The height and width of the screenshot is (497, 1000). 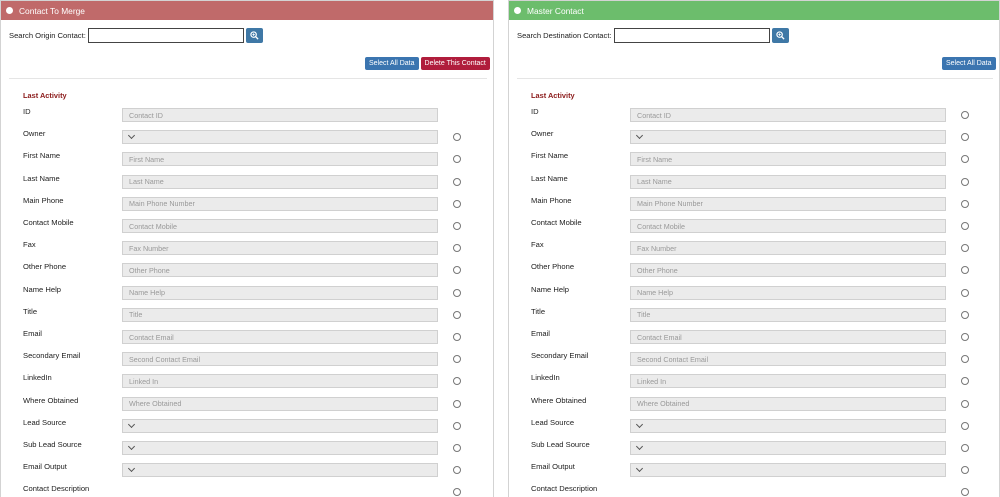 I want to click on destination-search-label: Search Destination Contact:, so click(x=564, y=35).